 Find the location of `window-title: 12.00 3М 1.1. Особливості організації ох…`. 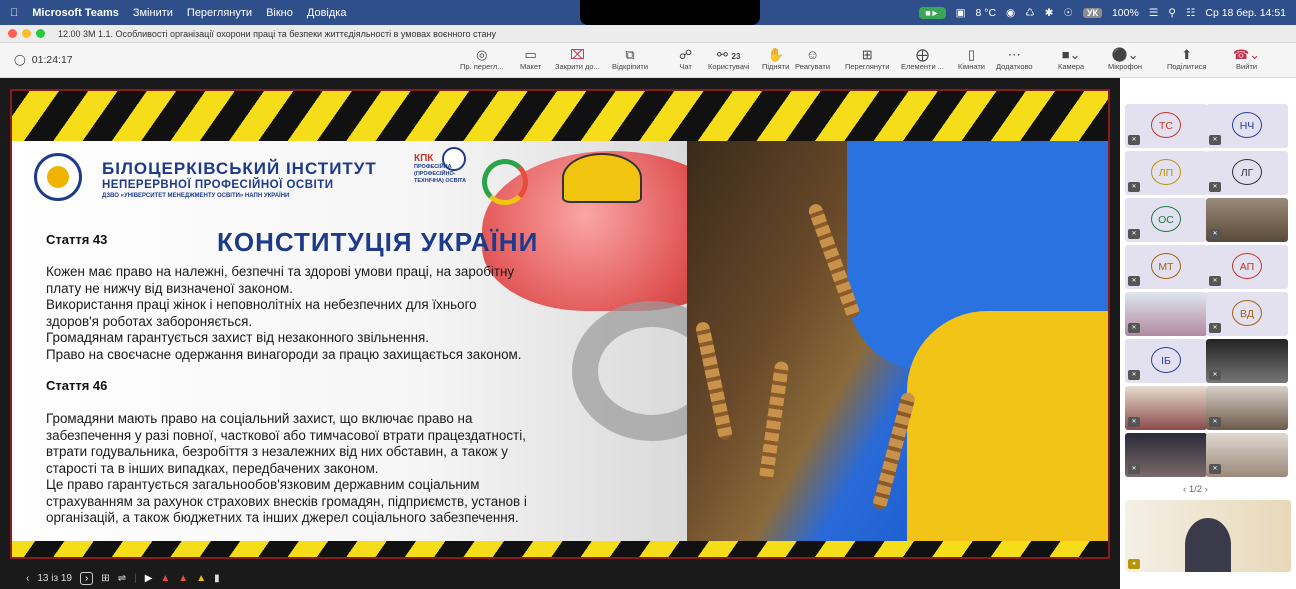

window-title: 12.00 3М 1.1. Особливості організації ох… is located at coordinates (277, 33).